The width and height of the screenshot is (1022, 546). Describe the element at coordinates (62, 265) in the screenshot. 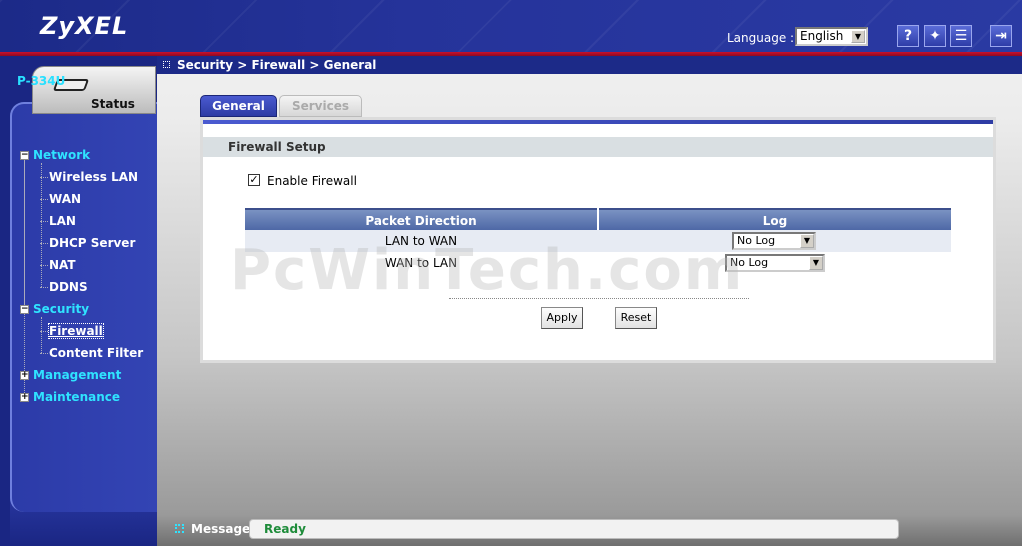

I see `nav-nat: NAT` at that location.